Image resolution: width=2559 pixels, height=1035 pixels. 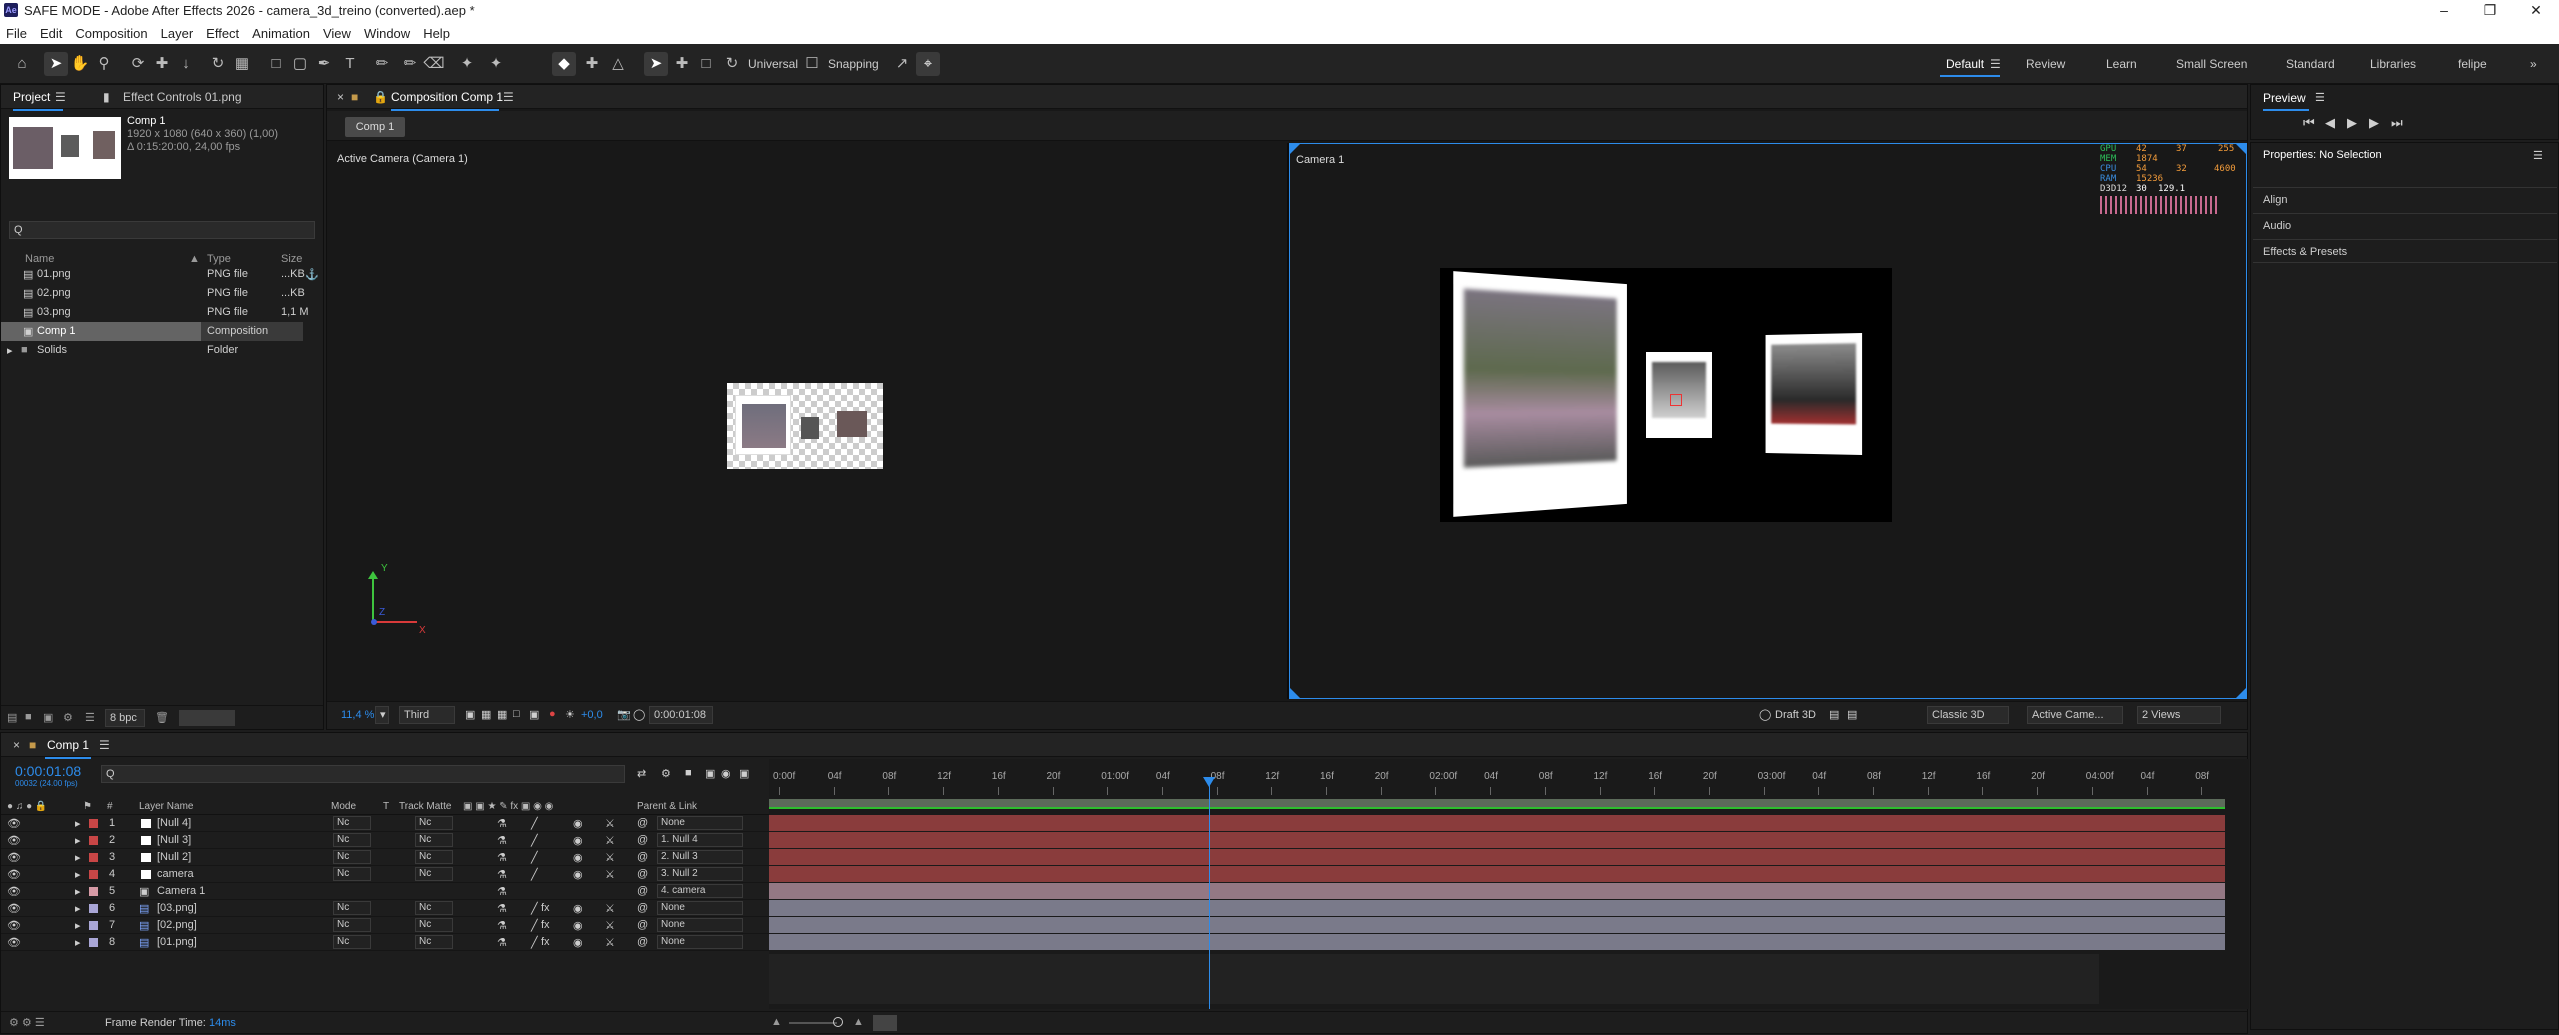 I want to click on timeline-current-time: 0:00:01:08, so click(x=48, y=771).